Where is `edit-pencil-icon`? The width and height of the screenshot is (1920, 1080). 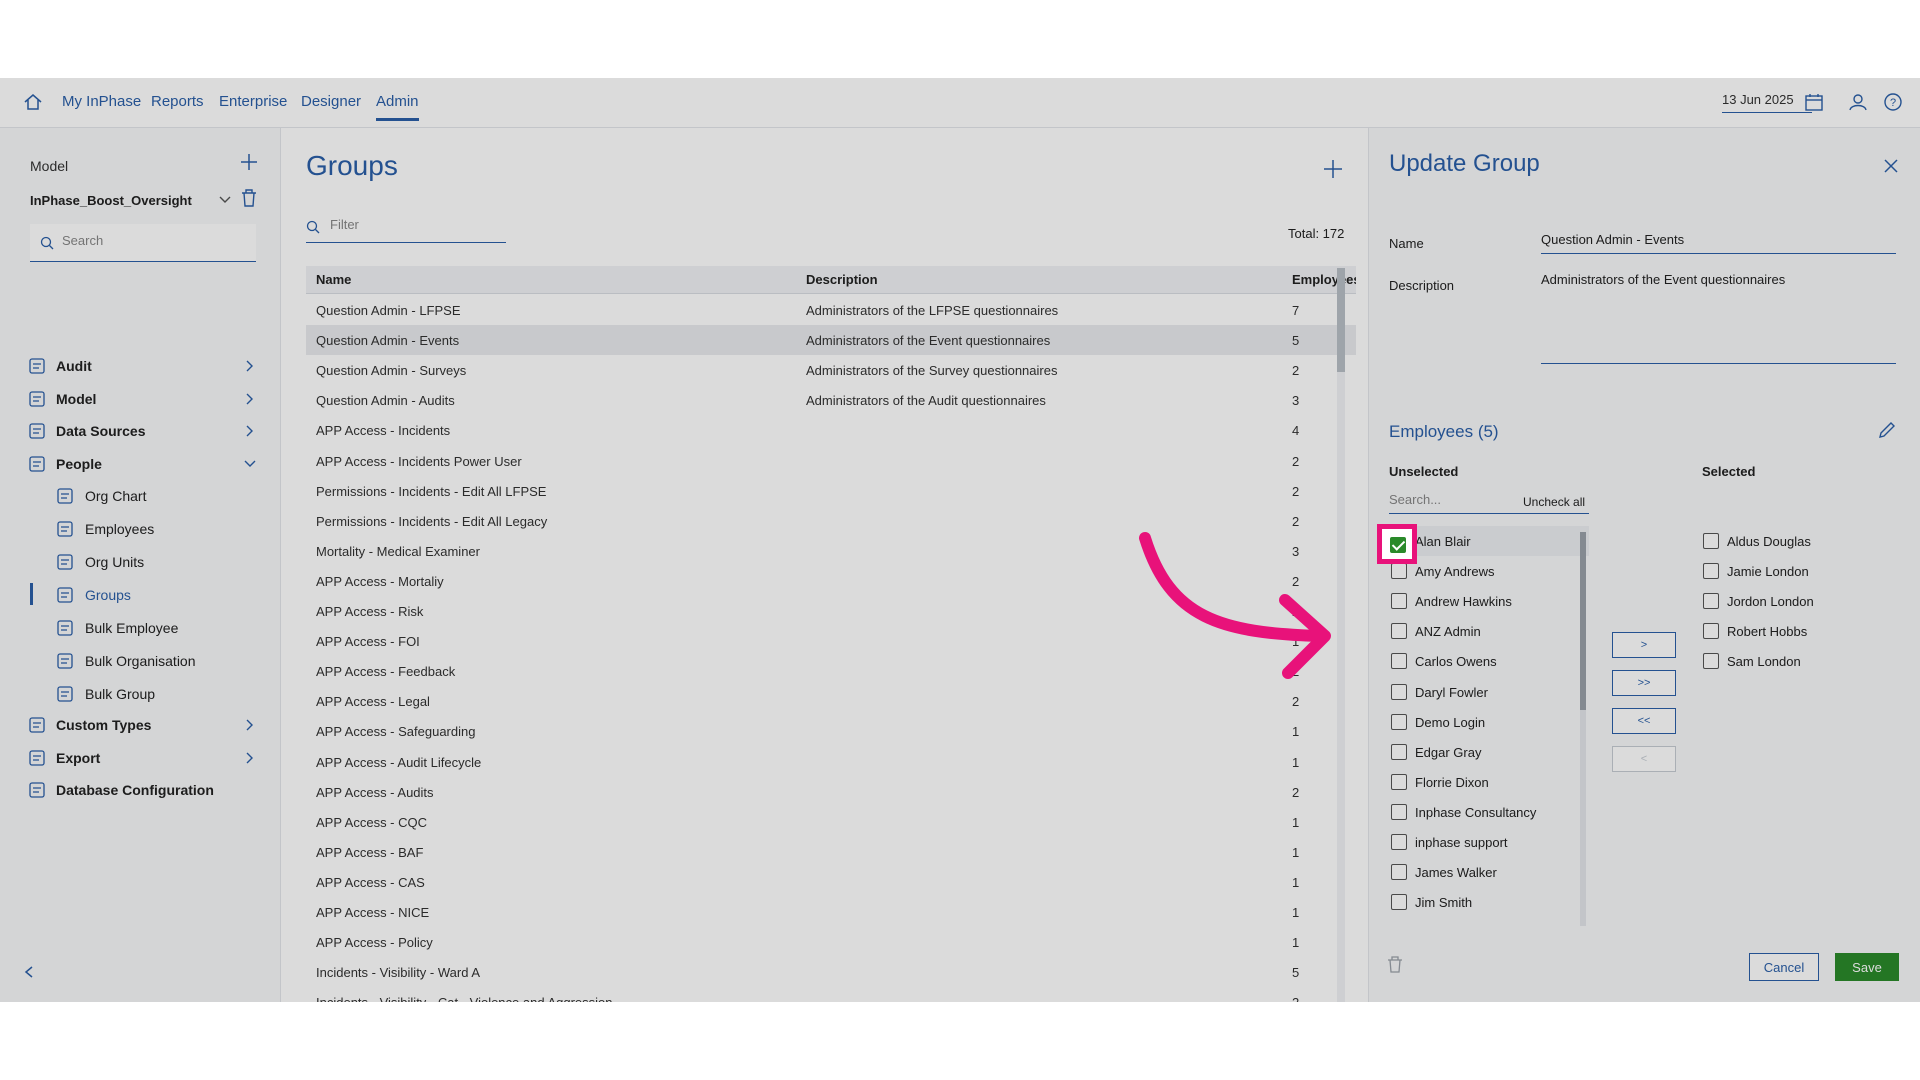 edit-pencil-icon is located at coordinates (1887, 430).